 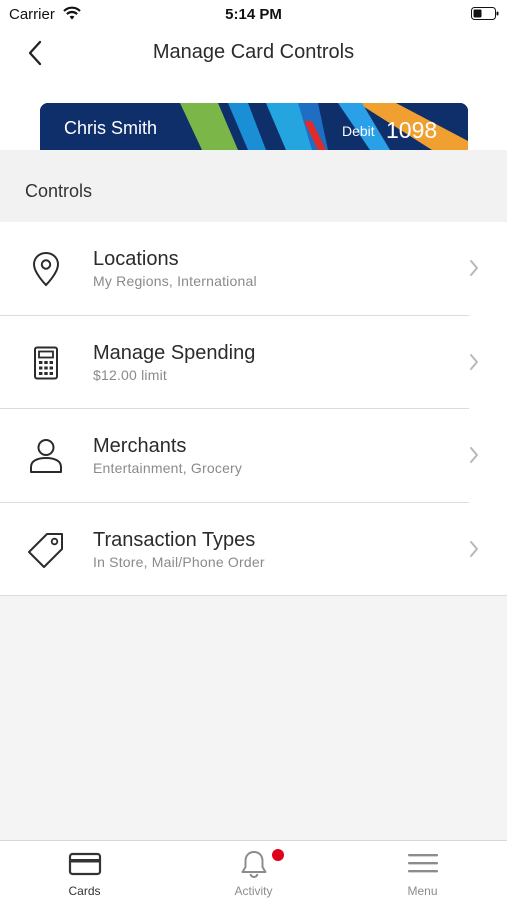 What do you see at coordinates (253, 891) in the screenshot?
I see `tab-label: Activity` at bounding box center [253, 891].